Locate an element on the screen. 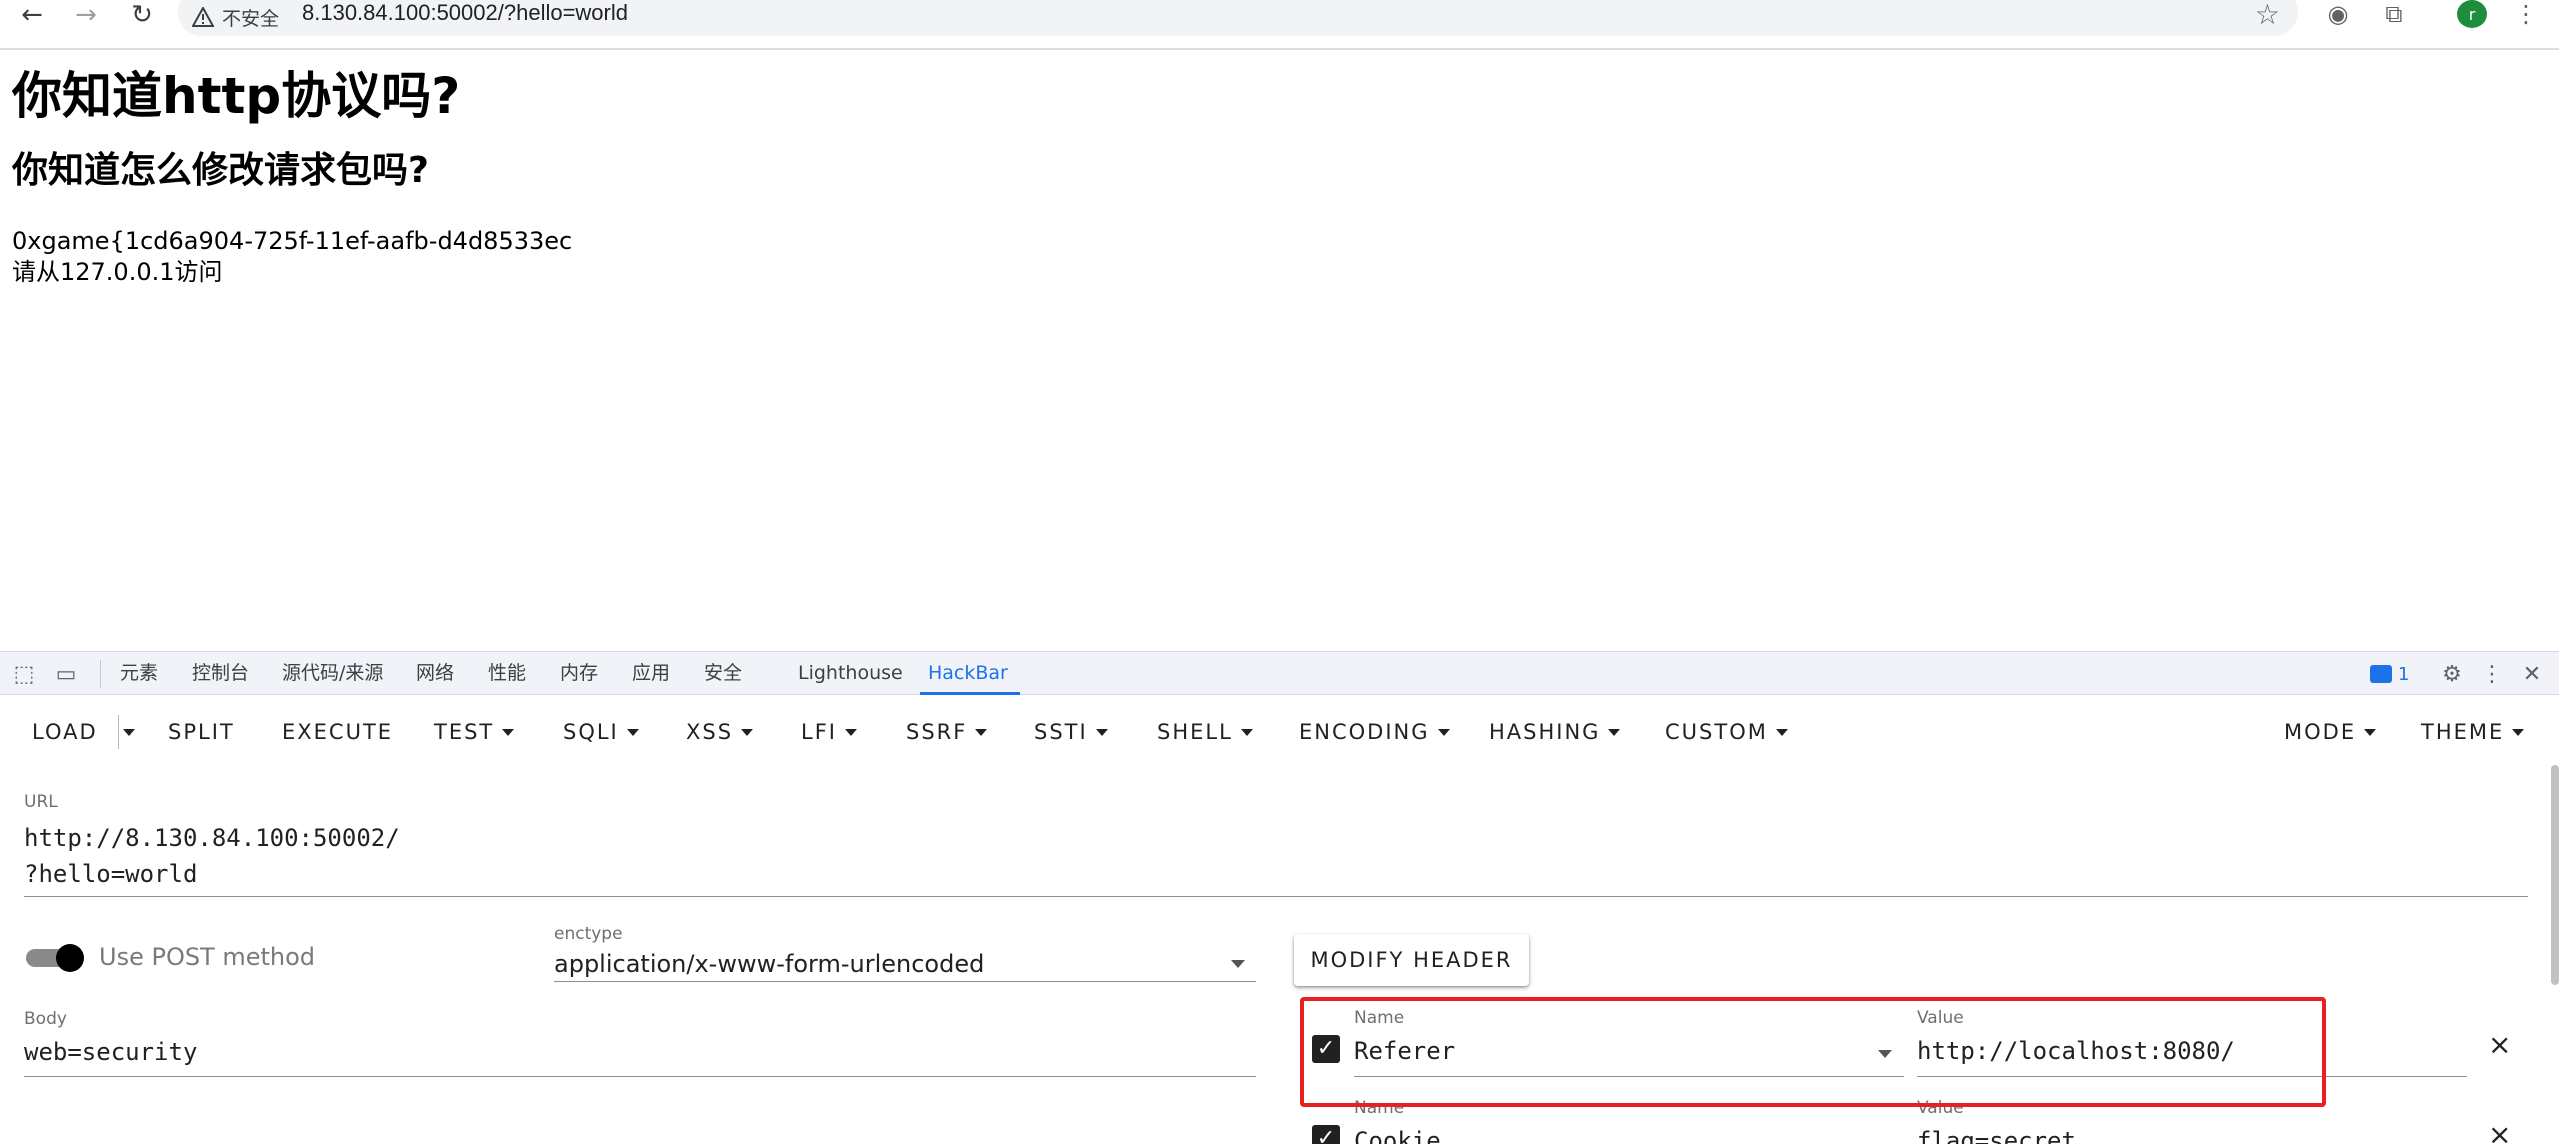 This screenshot has width=2559, height=1144. extensions-puzzle-icon: ⧉ is located at coordinates (2394, 14).